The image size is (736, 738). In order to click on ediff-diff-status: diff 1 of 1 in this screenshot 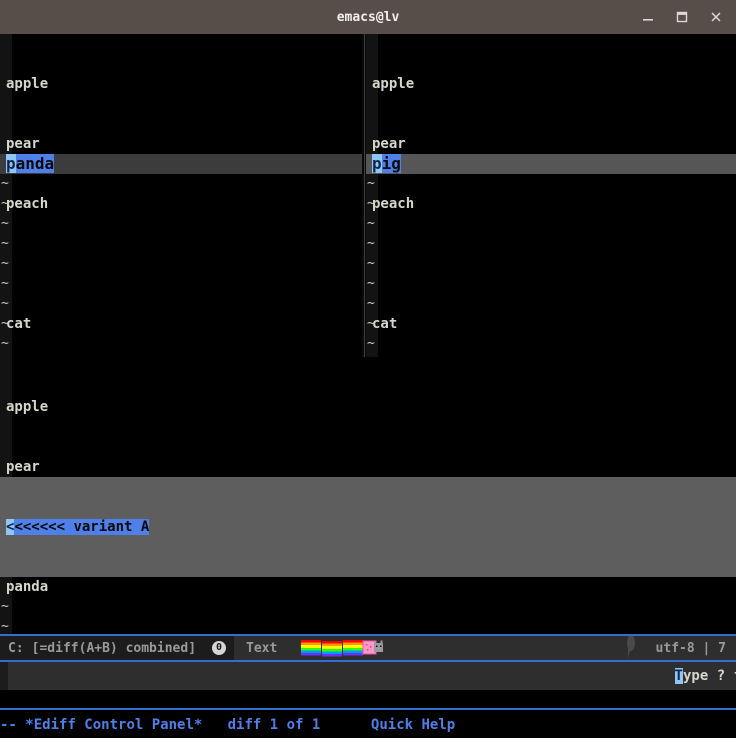, I will do `click(274, 725)`.